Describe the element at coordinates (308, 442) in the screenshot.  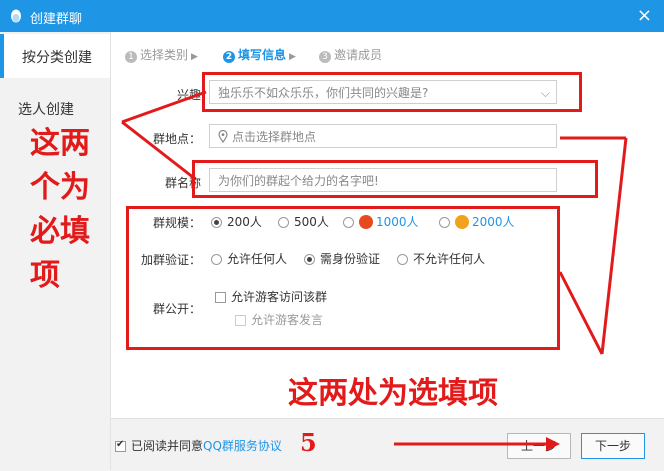
I see `annotation-step-number: 5` at that location.